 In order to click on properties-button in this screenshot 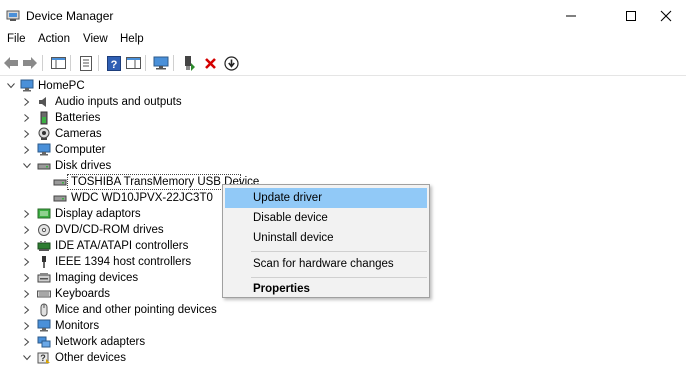, I will do `click(86, 63)`.